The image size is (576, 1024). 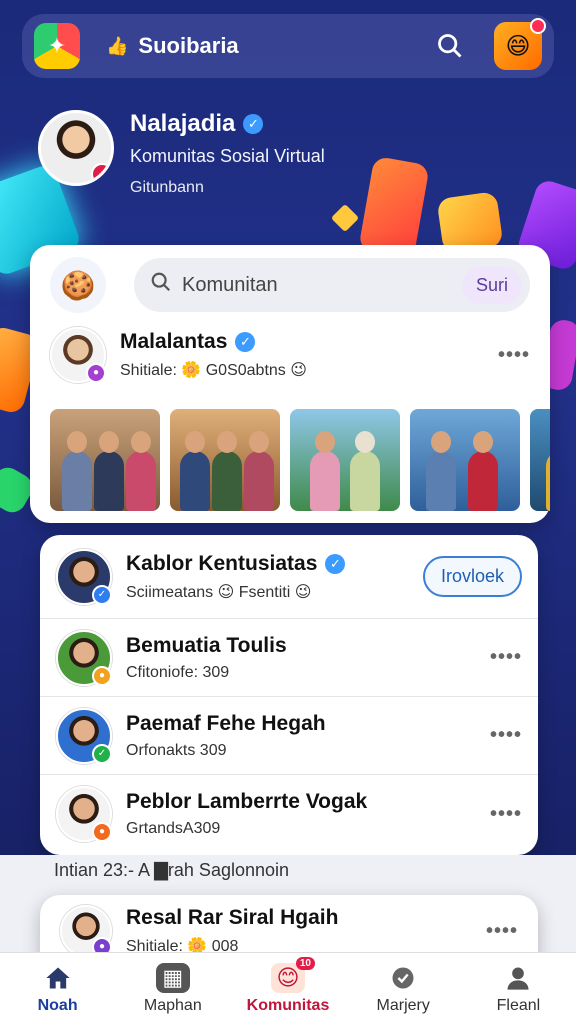 What do you see at coordinates (289, 658) in the screenshot?
I see `list-item: ● Bemuatia Toulis Cfitoniofe: 309 ••••` at bounding box center [289, 658].